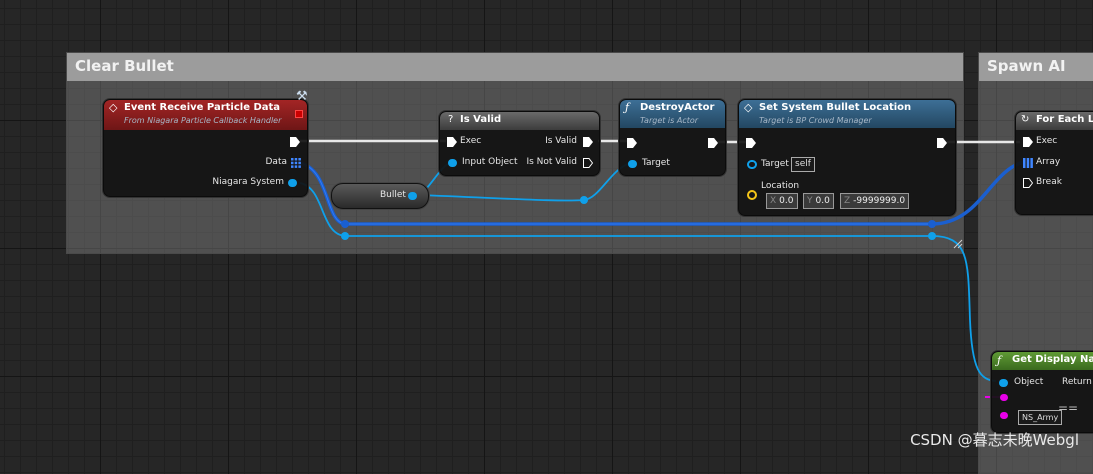 The width and height of the screenshot is (1093, 474). What do you see at coordinates (803, 164) in the screenshot?
I see `target-self-field: self` at bounding box center [803, 164].